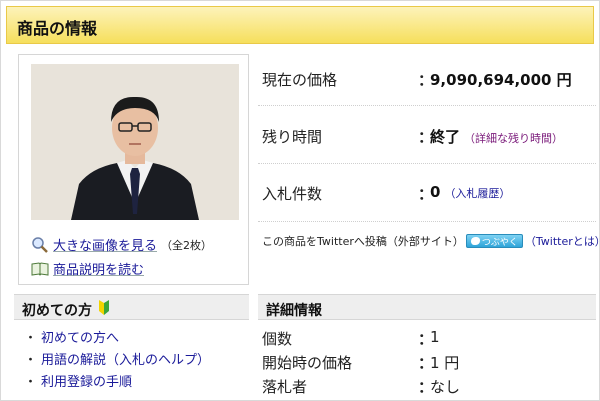 This screenshot has height=401, width=600. I want to click on registration-steps-link: 利用登録の手順, so click(86, 382).